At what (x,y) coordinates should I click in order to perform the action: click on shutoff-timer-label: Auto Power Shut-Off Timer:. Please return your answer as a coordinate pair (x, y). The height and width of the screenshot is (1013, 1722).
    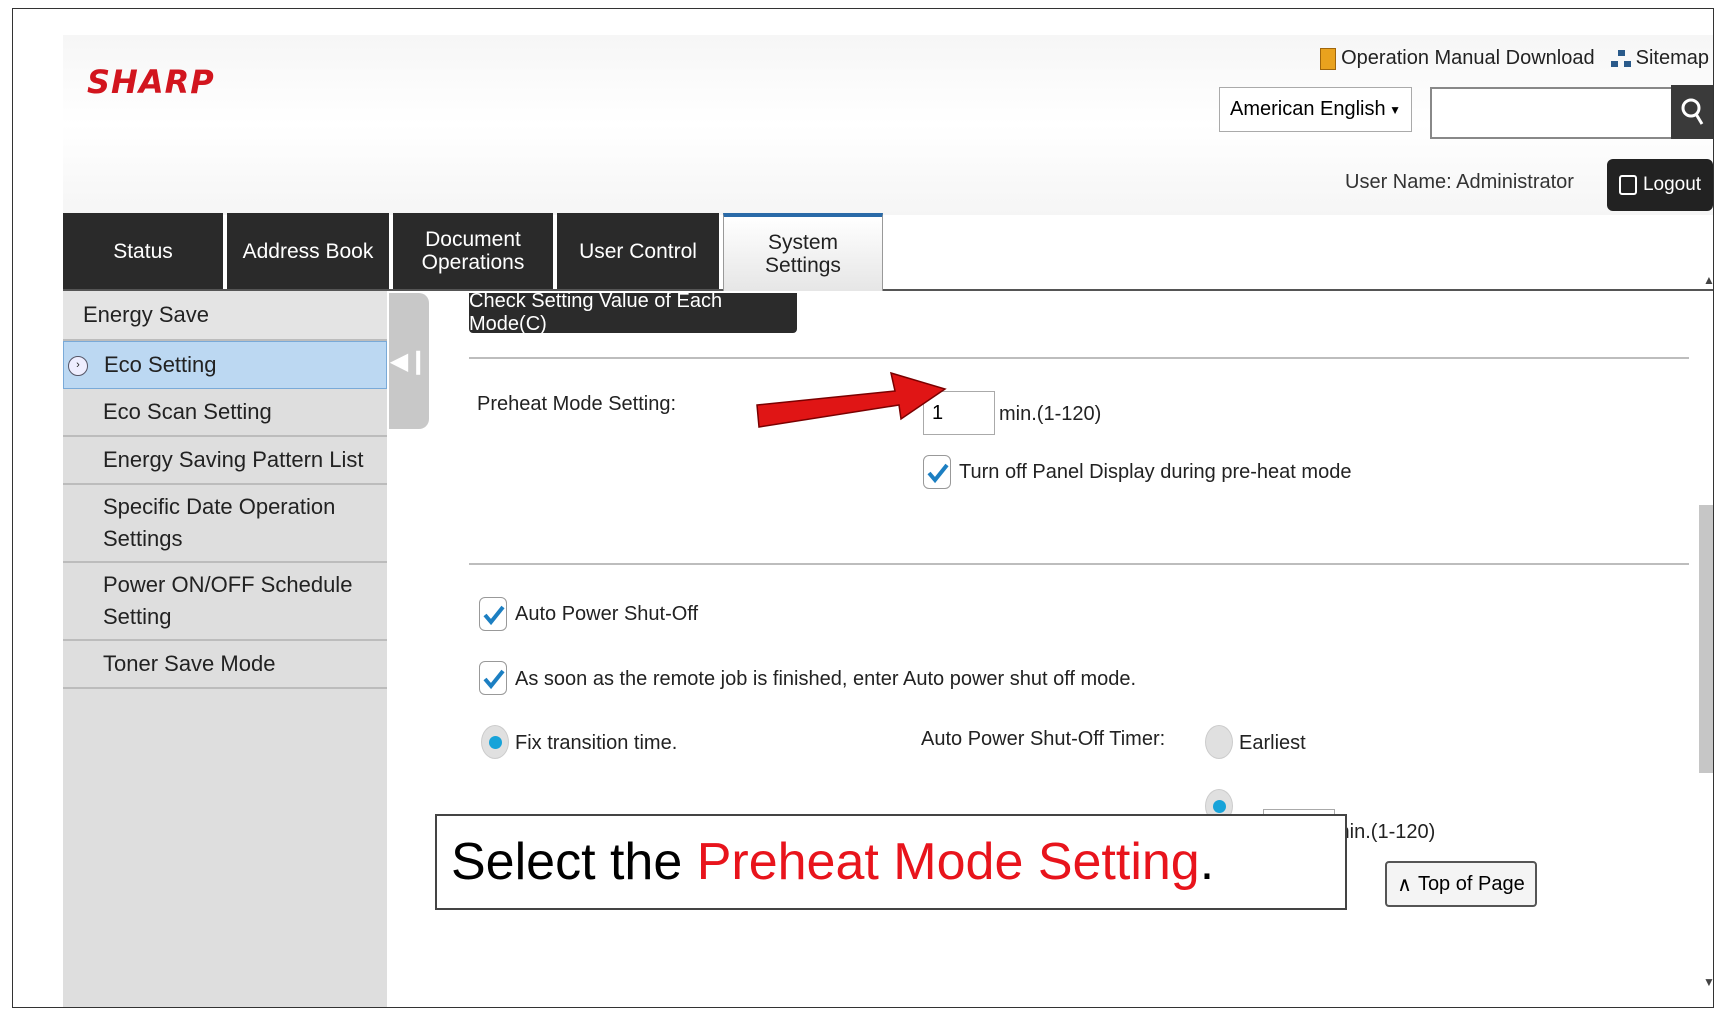
    Looking at the image, I should click on (1043, 739).